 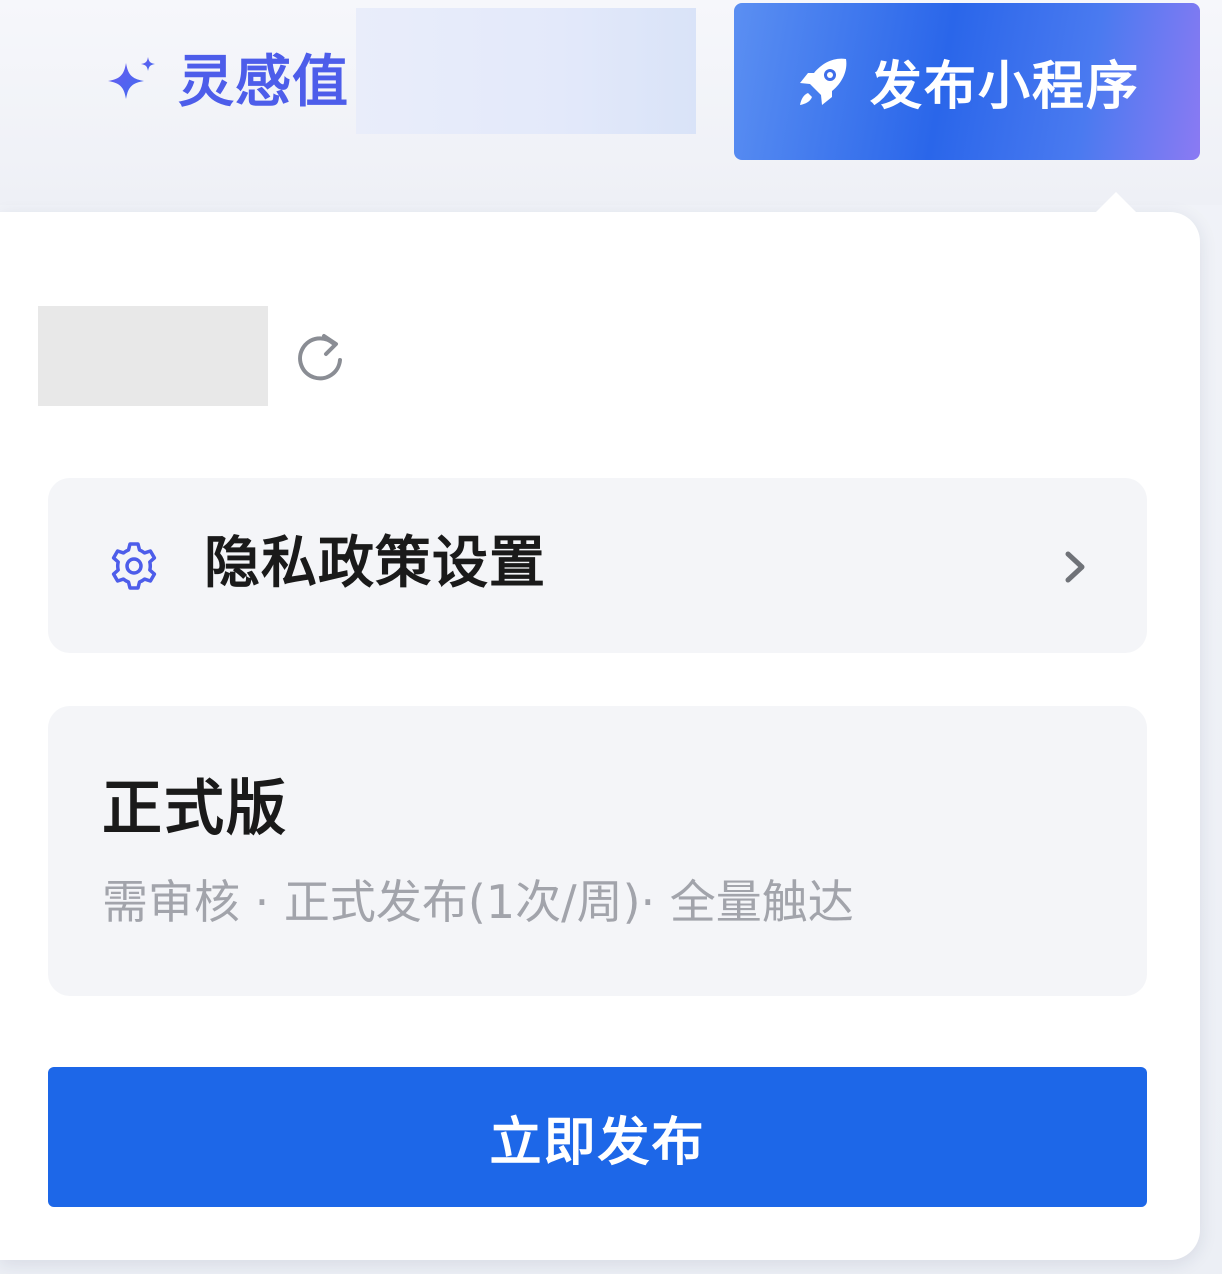 I want to click on gear-icon, so click(x=134, y=566).